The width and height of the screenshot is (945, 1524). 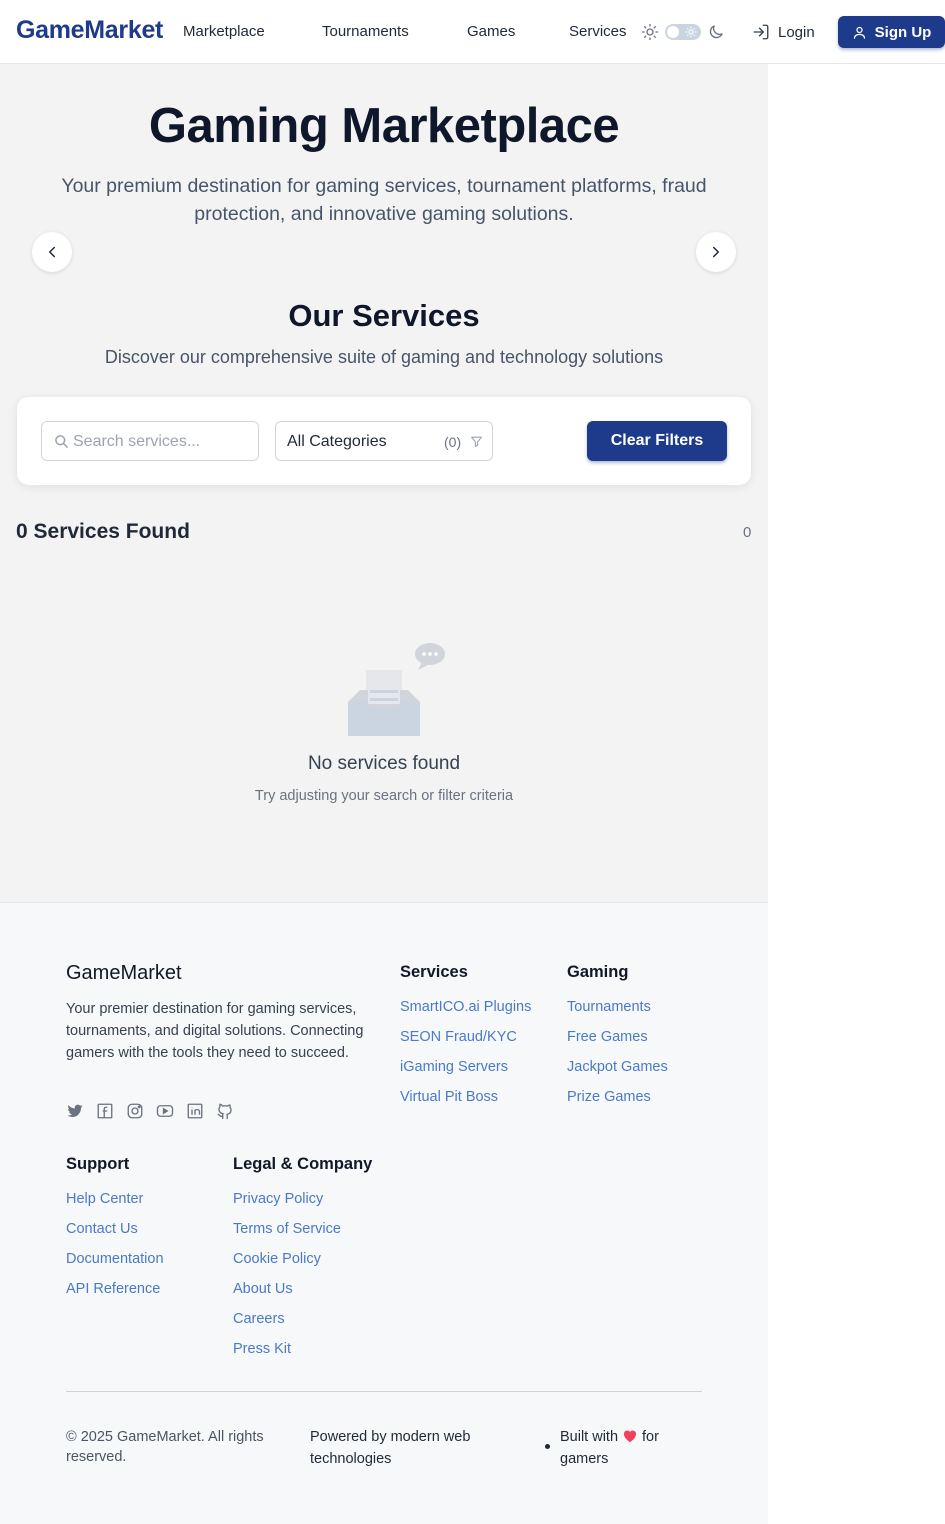 I want to click on results-heading: 0 Services Found, so click(x=103, y=531).